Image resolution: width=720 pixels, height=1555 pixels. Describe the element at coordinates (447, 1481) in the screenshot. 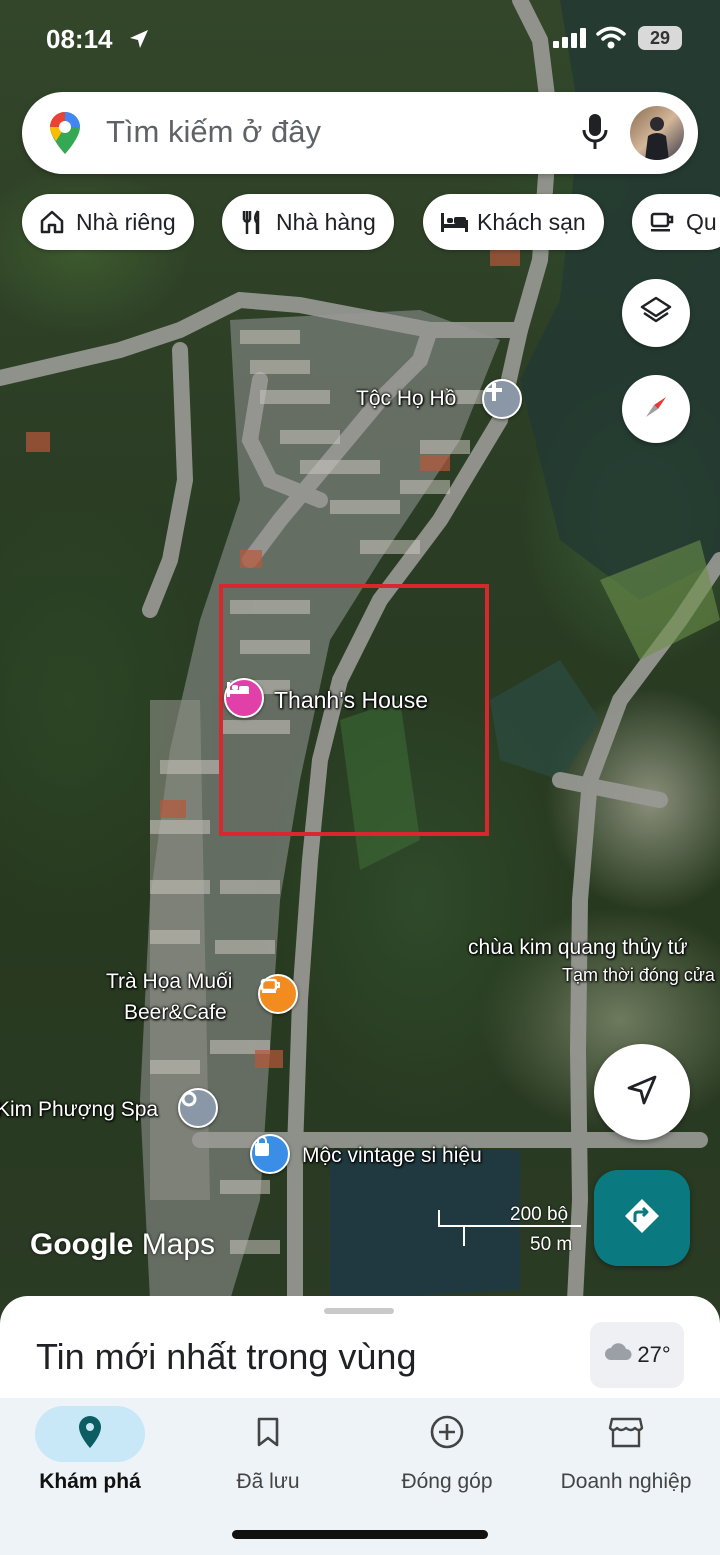

I see `tab-contribute-label: Đóng góp` at that location.